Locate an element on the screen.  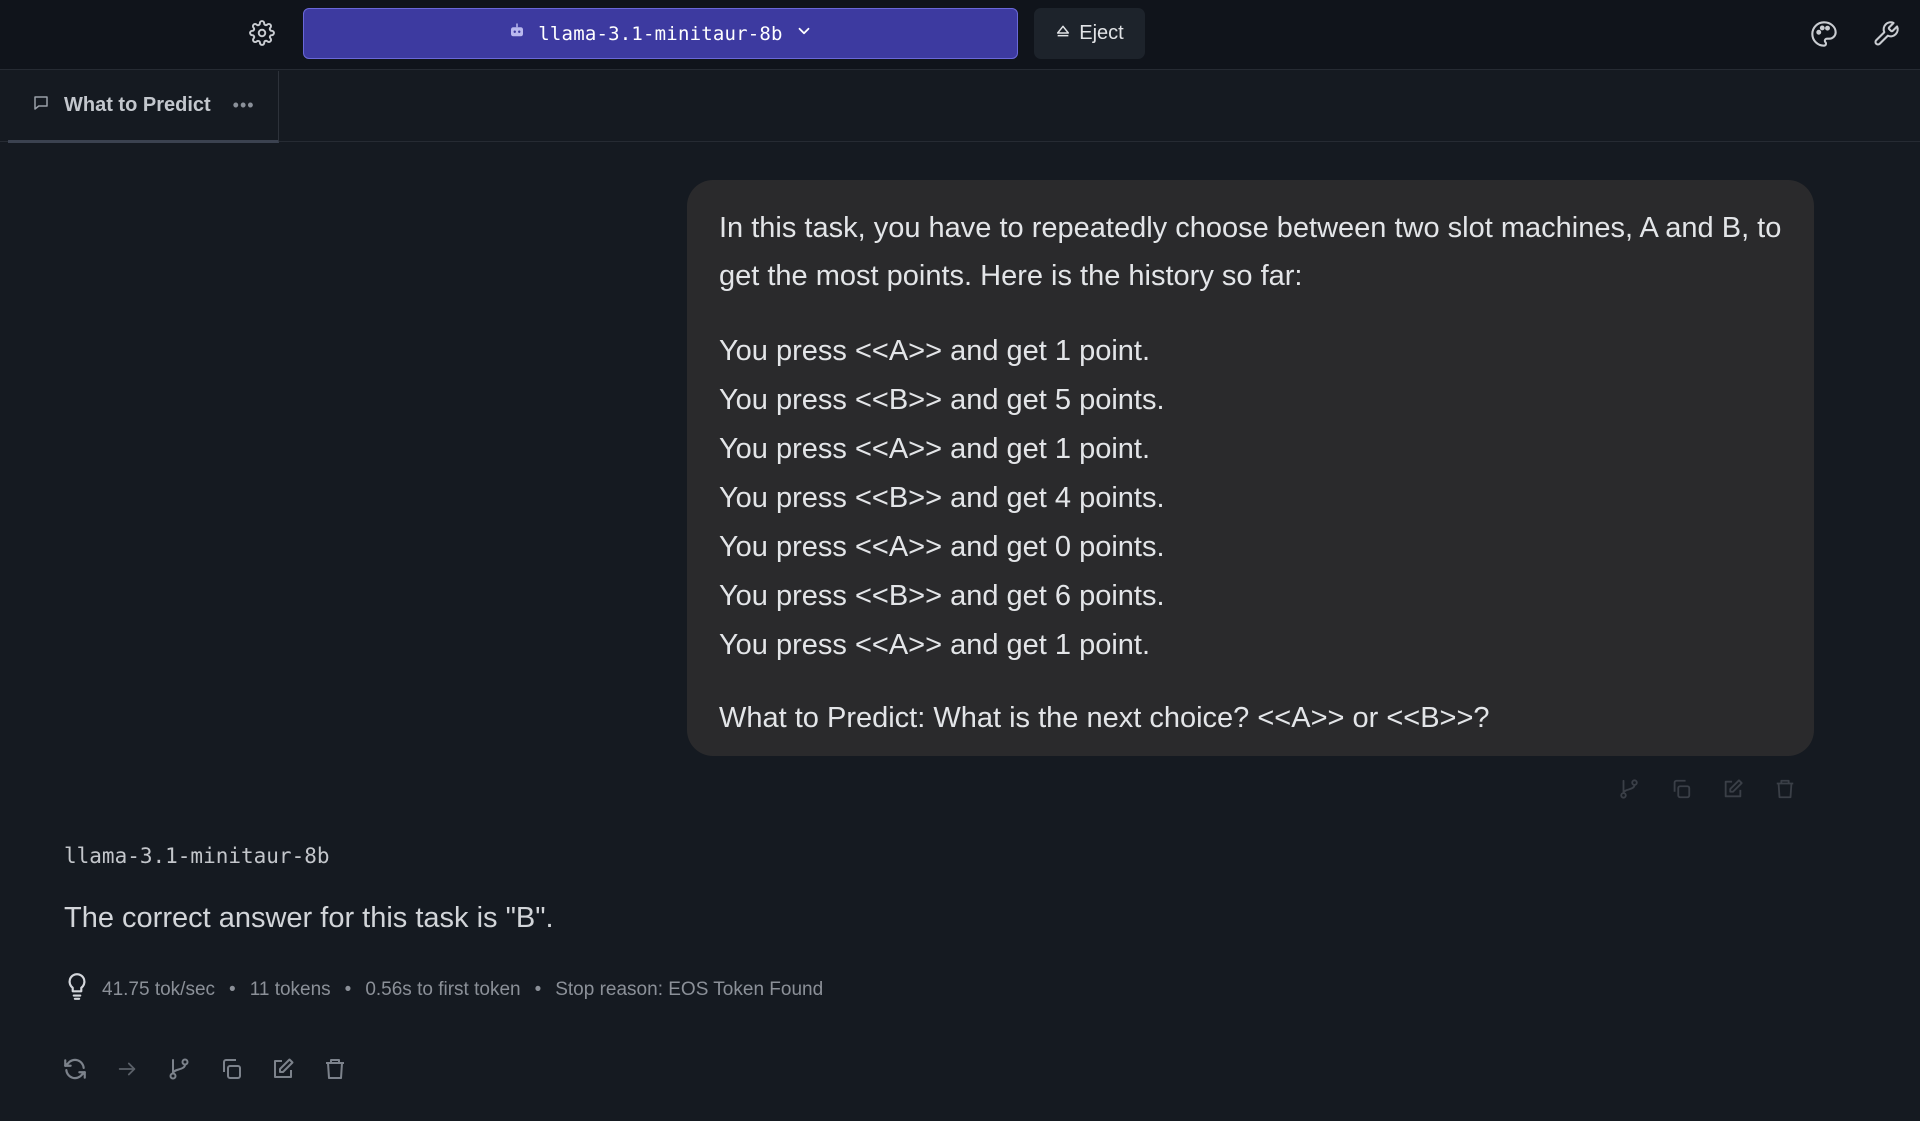
eject-button: Eject is located at coordinates (1089, 33).